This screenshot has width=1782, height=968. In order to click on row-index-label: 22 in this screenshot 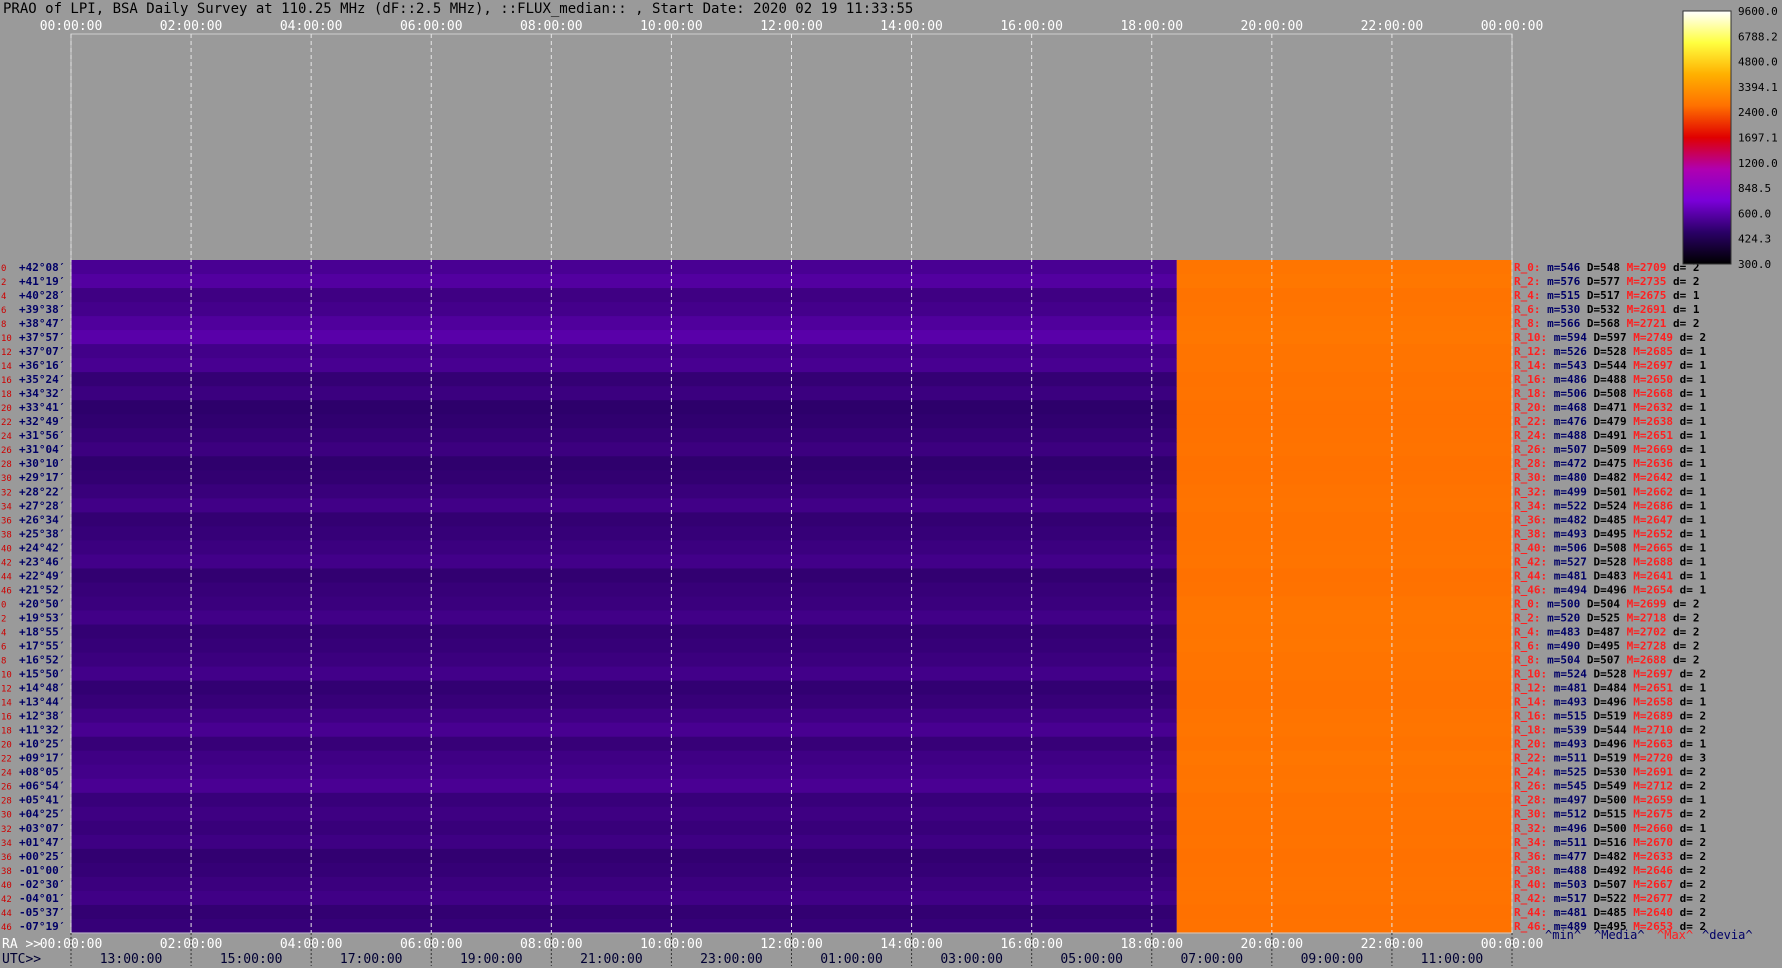, I will do `click(6, 760)`.